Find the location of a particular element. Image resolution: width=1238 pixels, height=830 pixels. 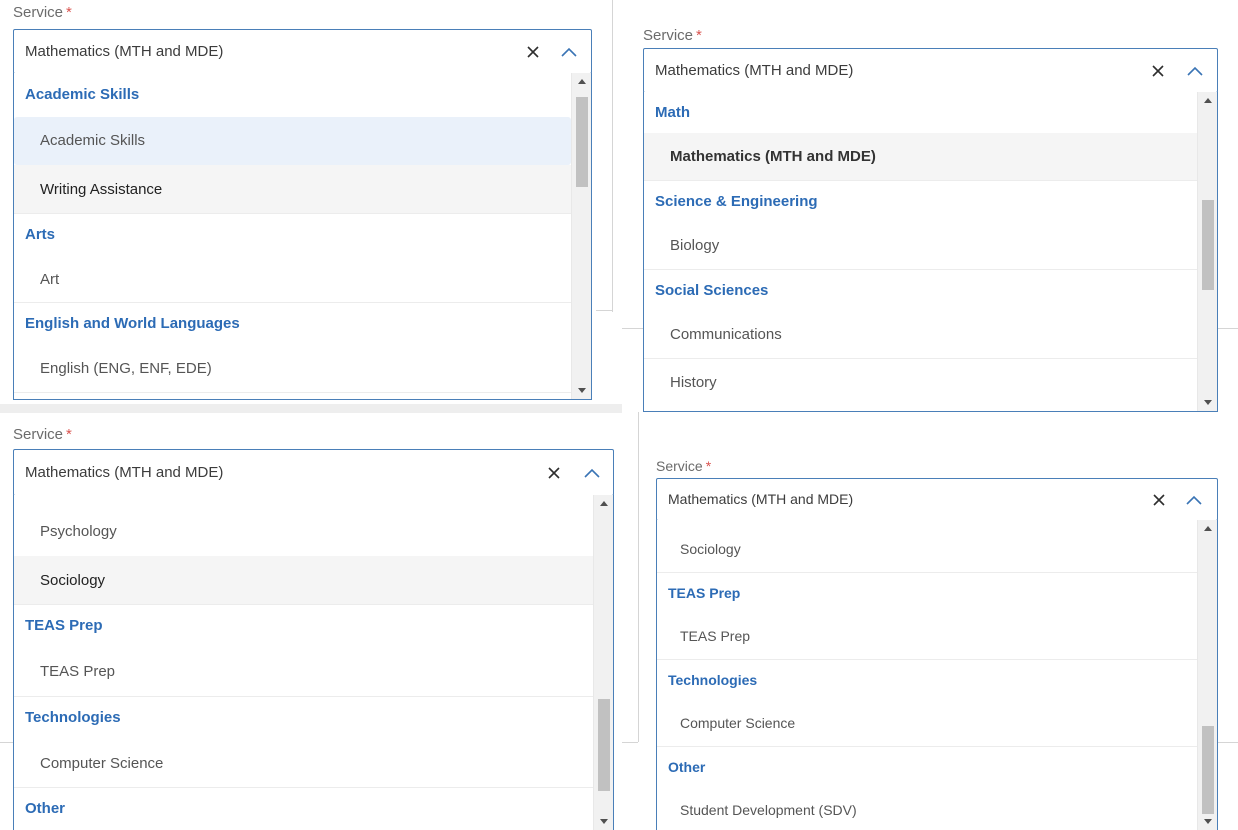

option-group-heading: Arts is located at coordinates (40, 234).